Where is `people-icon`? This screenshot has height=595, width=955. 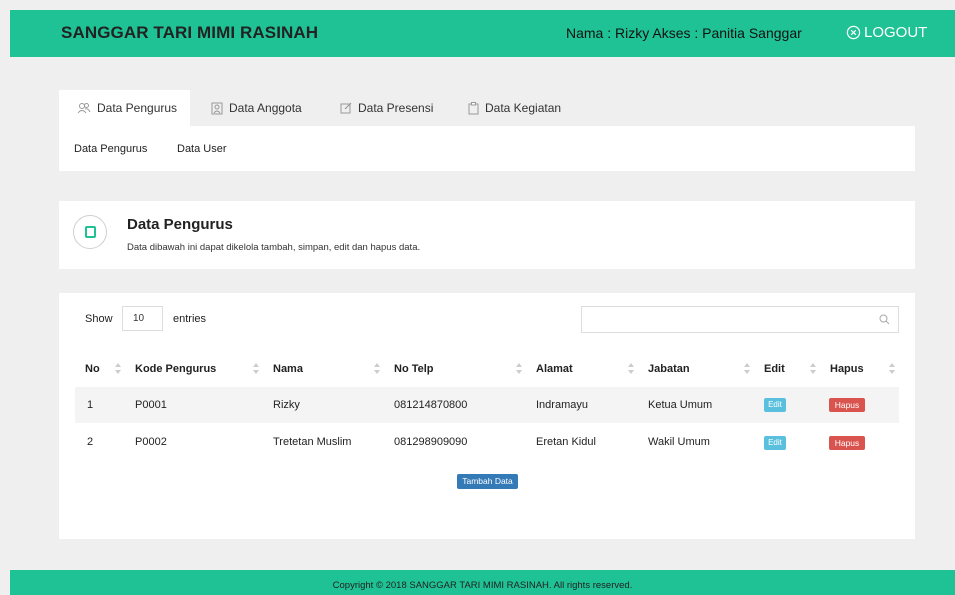 people-icon is located at coordinates (84, 108).